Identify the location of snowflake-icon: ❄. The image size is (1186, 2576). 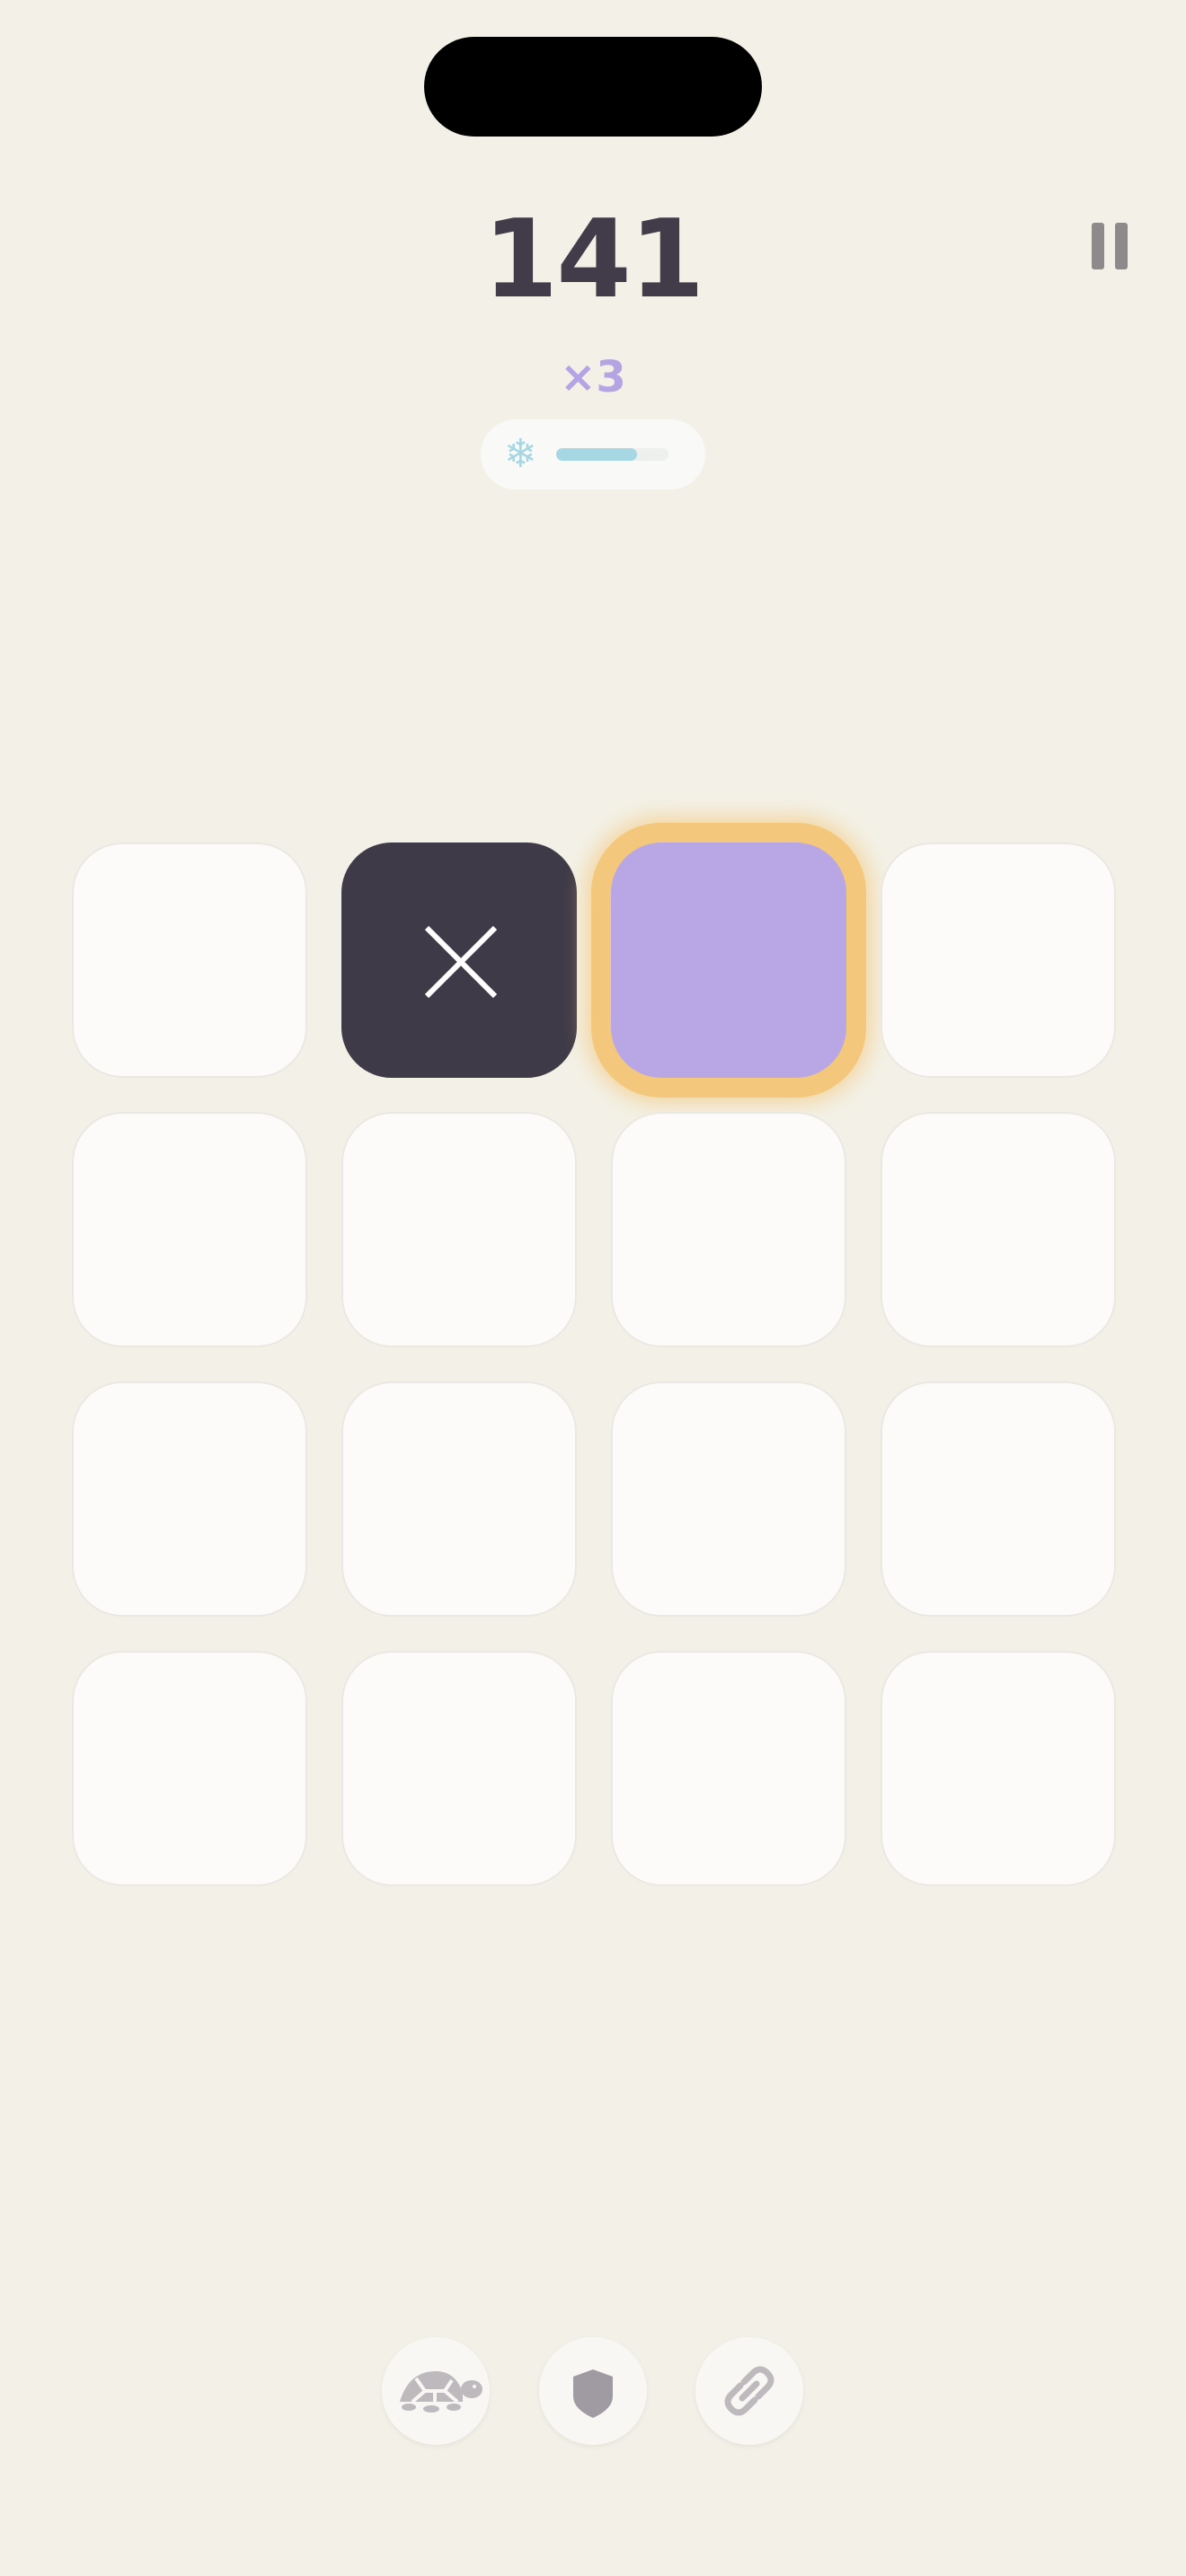
(520, 454).